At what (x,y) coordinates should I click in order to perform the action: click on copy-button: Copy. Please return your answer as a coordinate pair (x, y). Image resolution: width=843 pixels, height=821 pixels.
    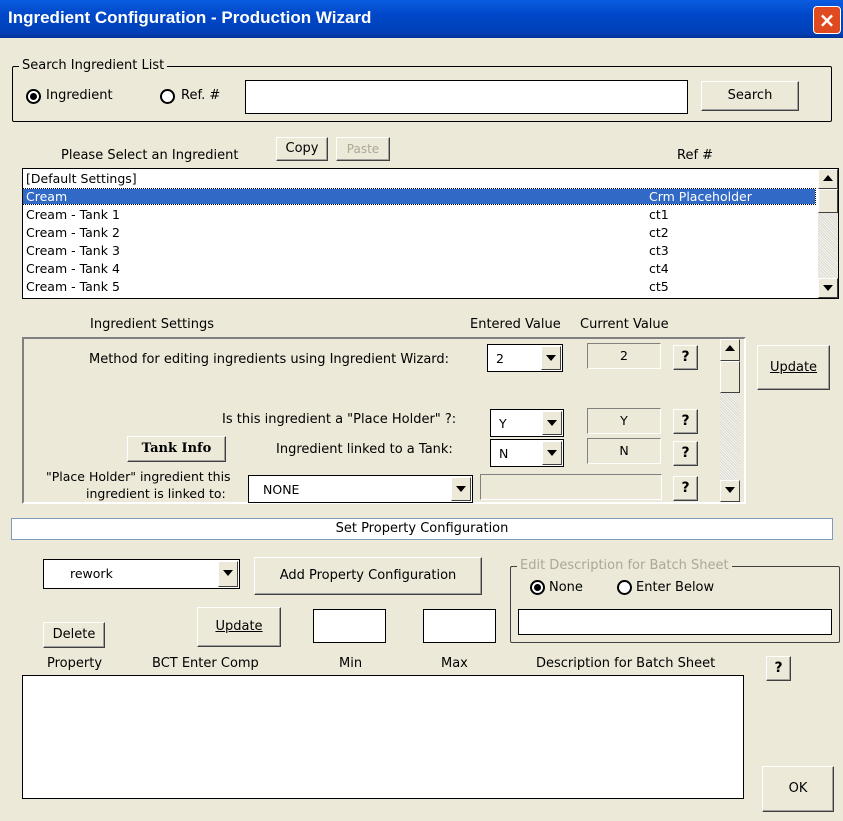
    Looking at the image, I should click on (302, 149).